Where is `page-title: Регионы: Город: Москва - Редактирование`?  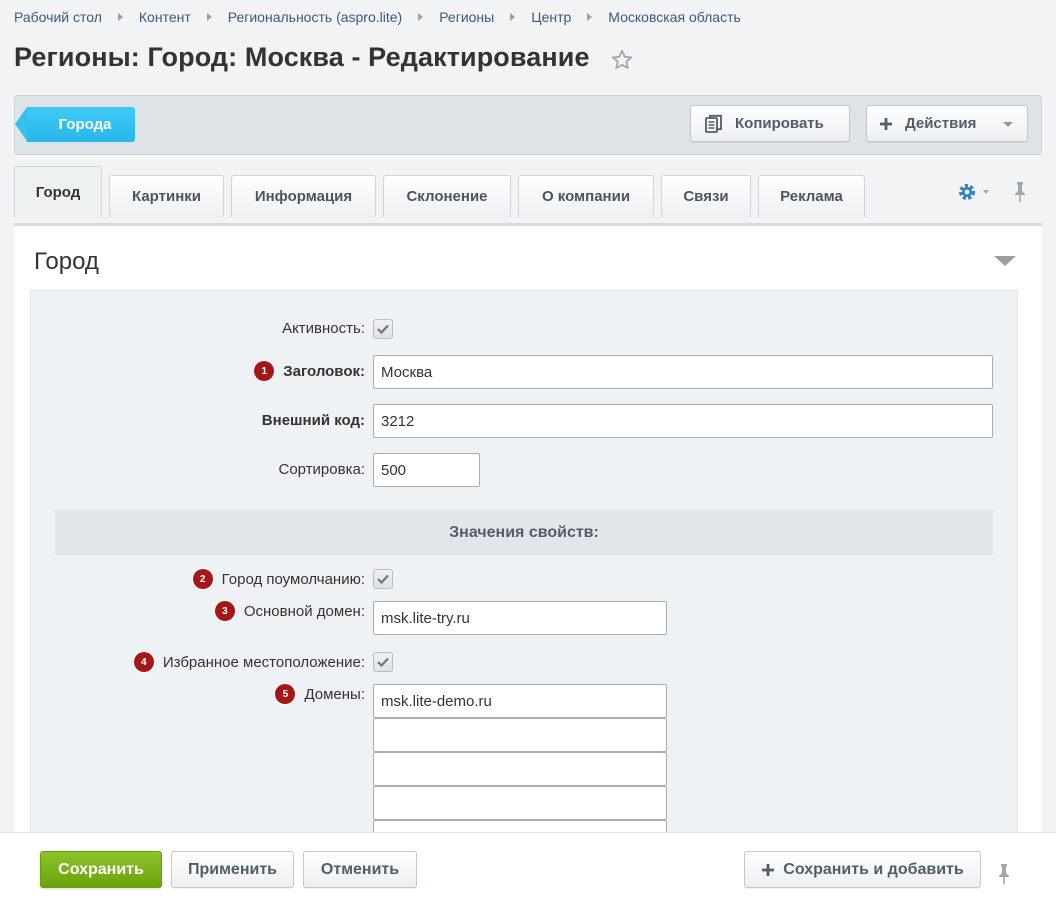
page-title: Регионы: Город: Москва - Редактирование is located at coordinates (302, 57).